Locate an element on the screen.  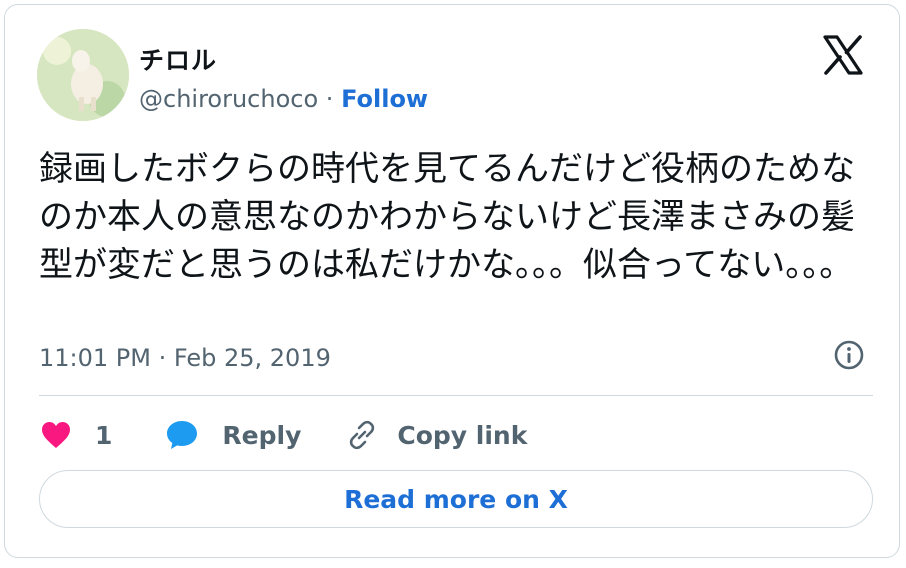
copy-link-label: Copy link is located at coordinates (462, 435).